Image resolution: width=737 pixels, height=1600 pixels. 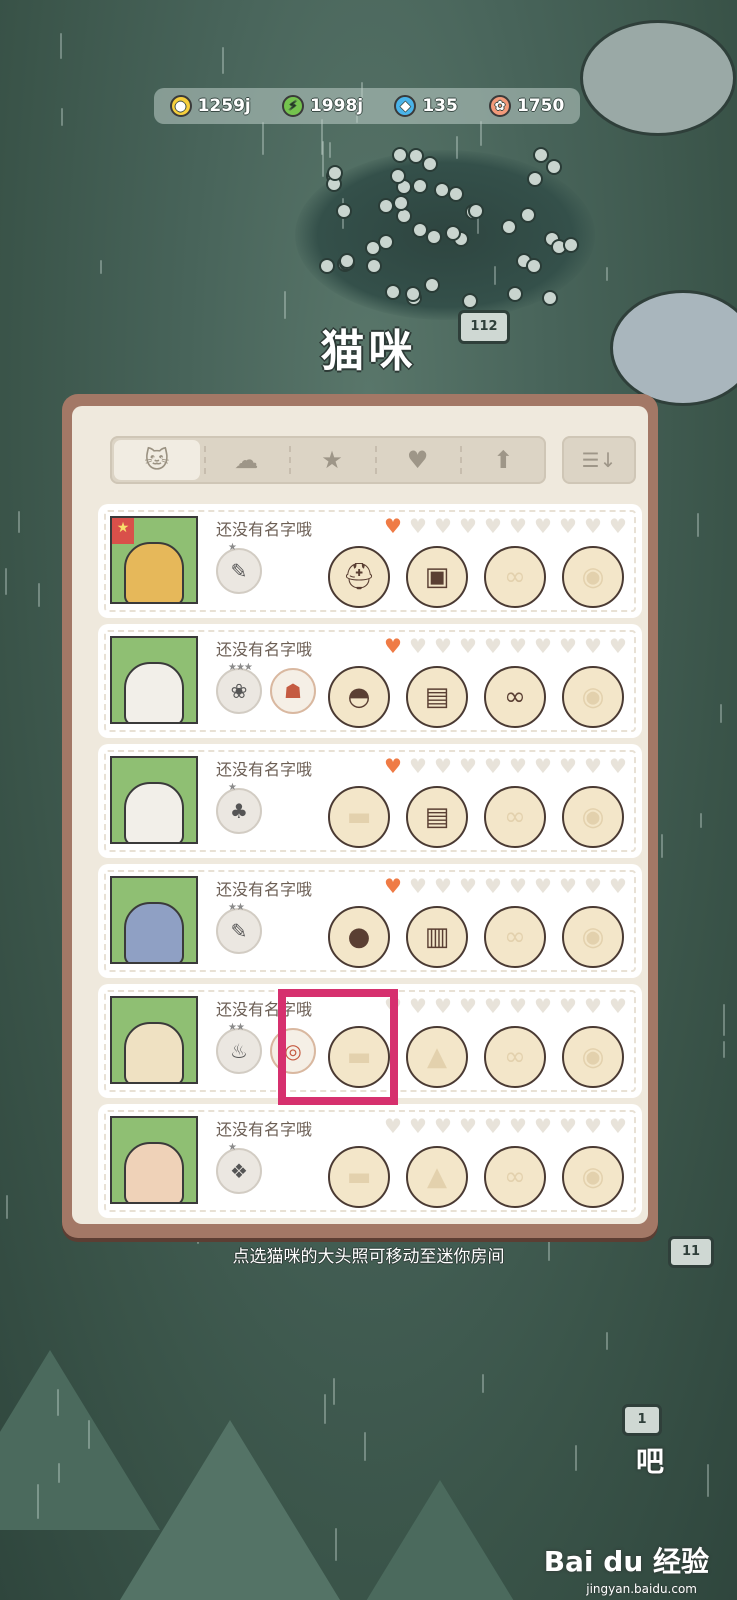 I want to click on cat-row: ★ 还没有名字哦 ♥ ♥ ♥ ♥ ♥ ♥ ♥ ♥ ♥ ♥ ✎ ★ ⛑ ▣ ∞ ◉, so click(x=370, y=561).